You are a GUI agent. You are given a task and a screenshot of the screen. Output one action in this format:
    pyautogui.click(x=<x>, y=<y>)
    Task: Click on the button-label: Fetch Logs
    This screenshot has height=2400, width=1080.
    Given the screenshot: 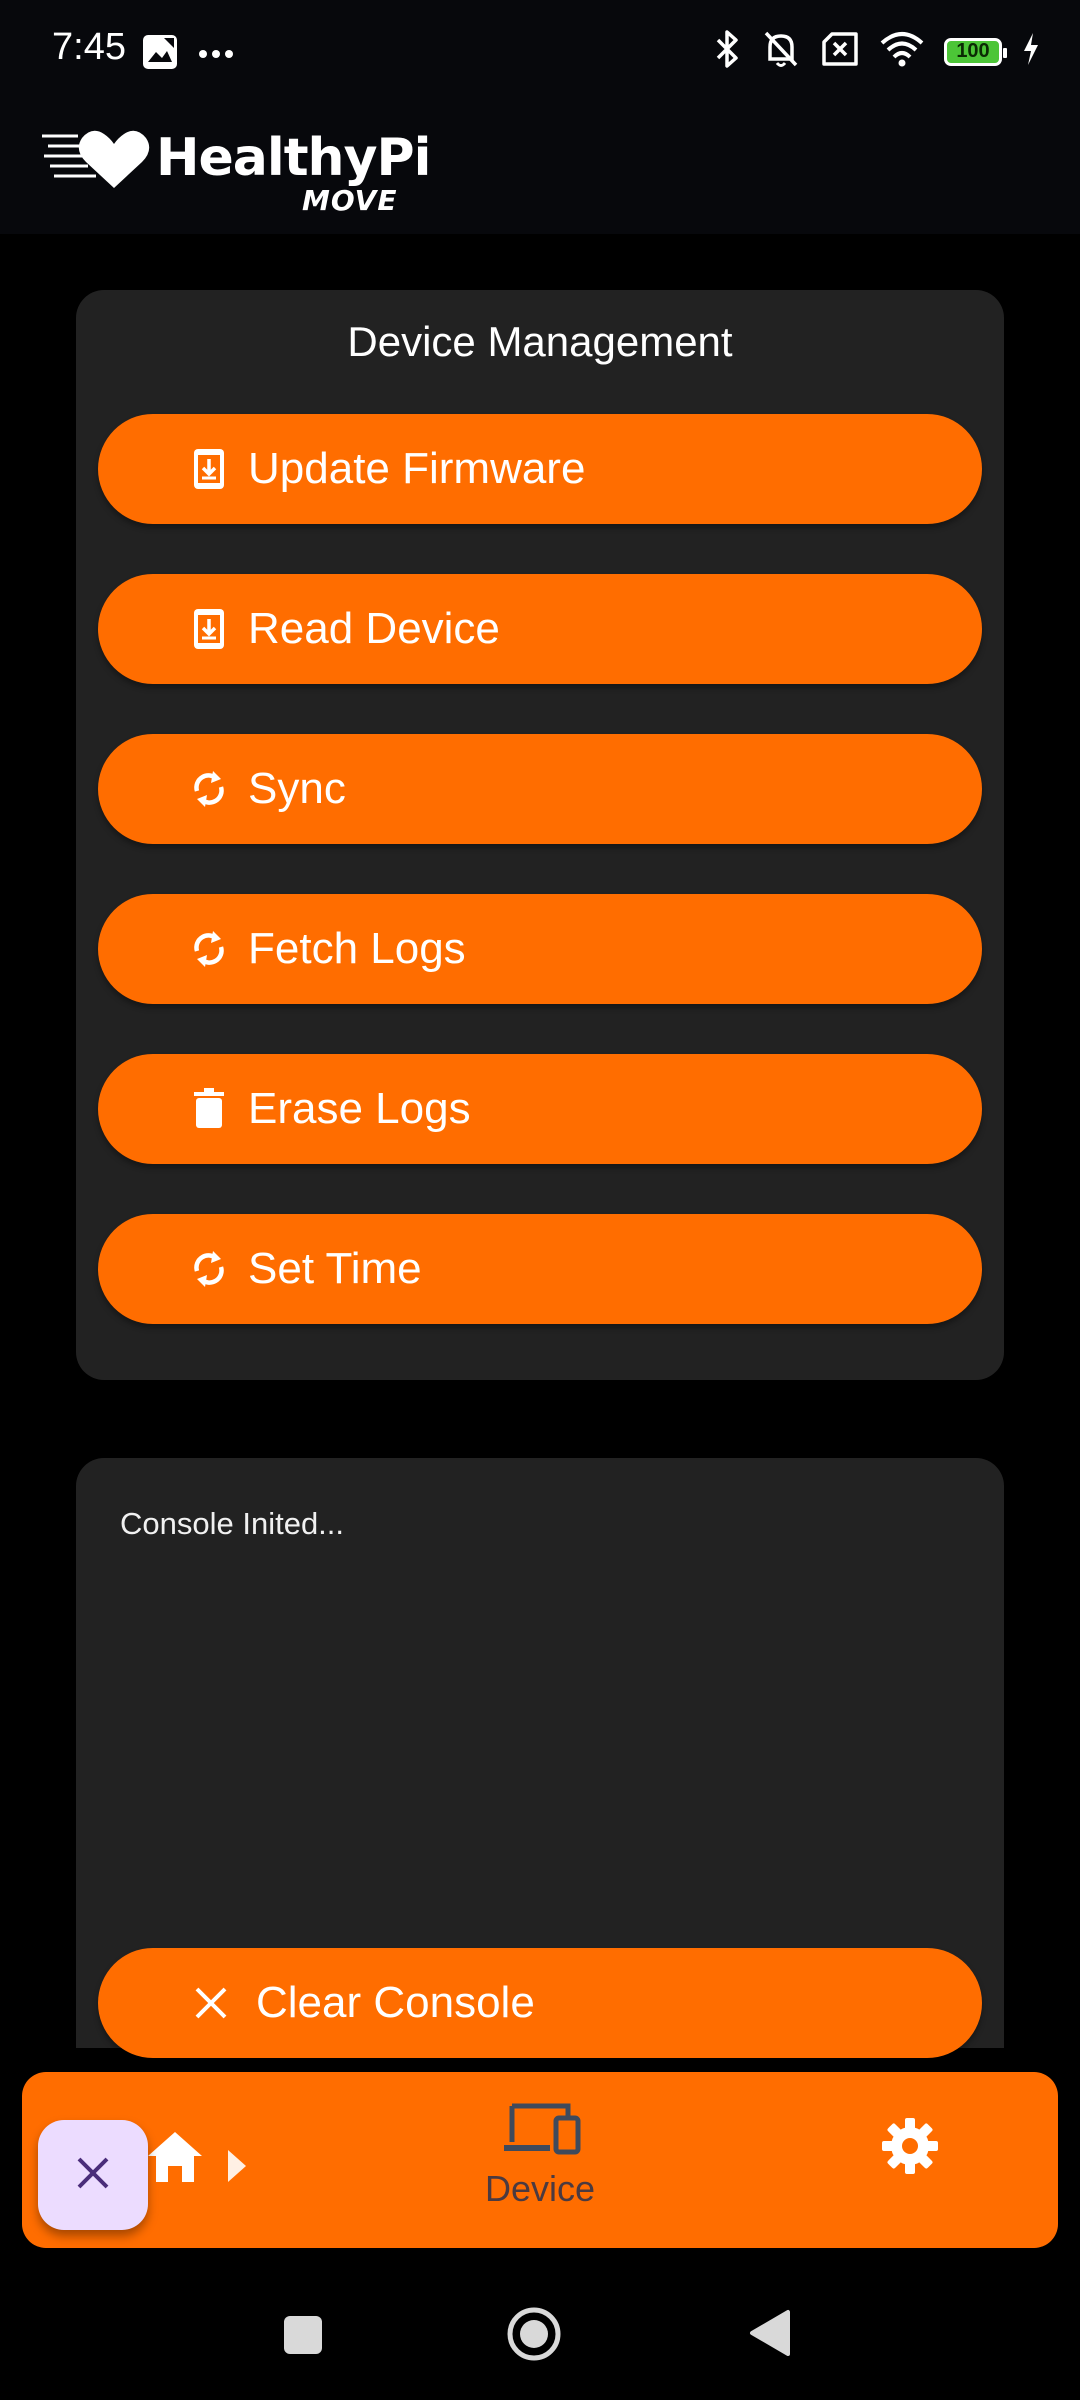 What is the action you would take?
    pyautogui.click(x=357, y=948)
    